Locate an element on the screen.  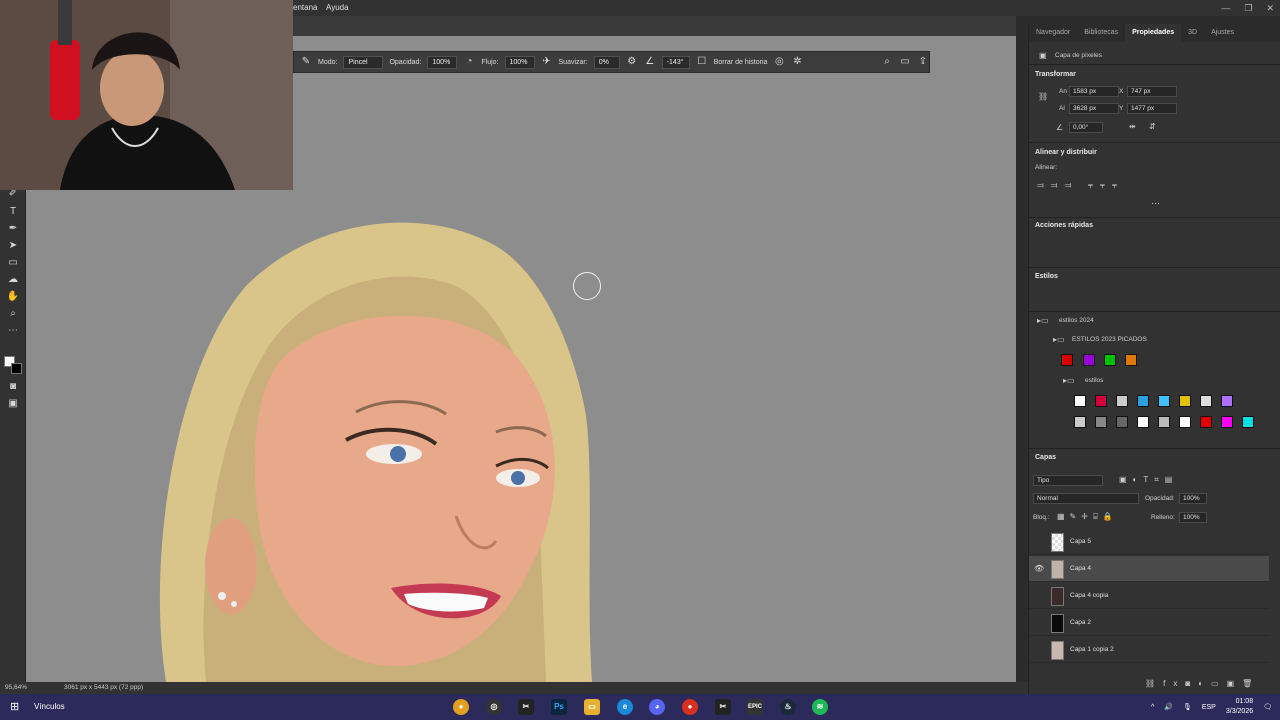
settings-gear-icon: ⚙ is located at coordinates (632, 62).